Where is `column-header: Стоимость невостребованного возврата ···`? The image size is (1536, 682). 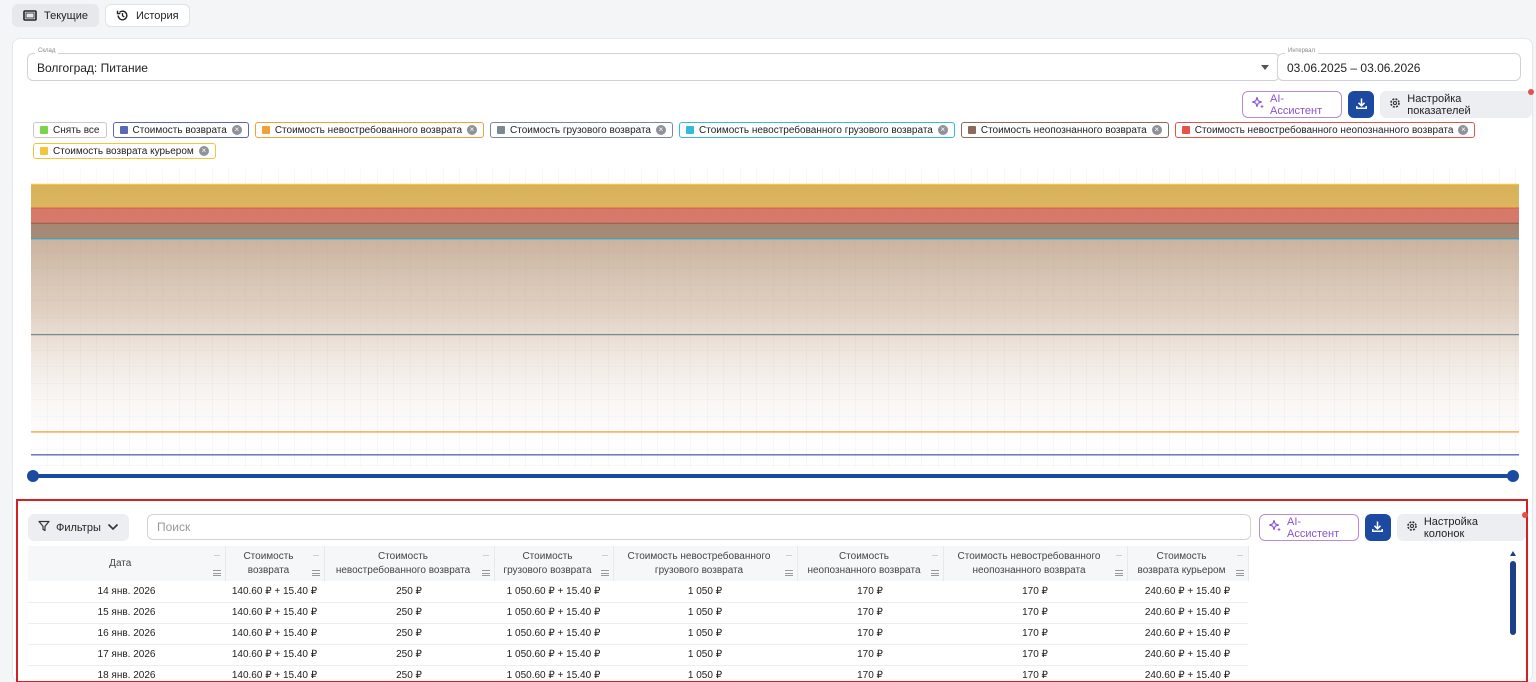 column-header: Стоимость невостребованного возврата ··· is located at coordinates (409, 563).